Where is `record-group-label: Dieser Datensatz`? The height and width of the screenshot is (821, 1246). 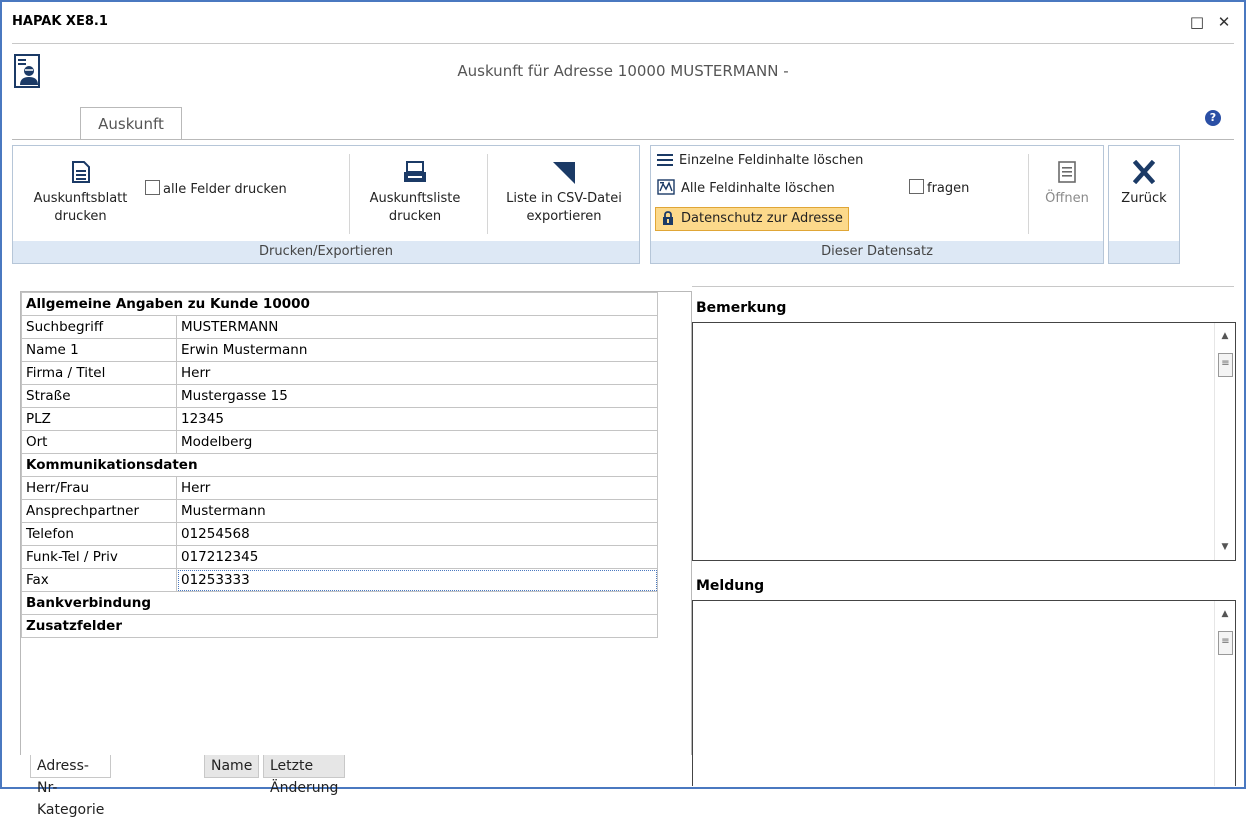
record-group-label: Dieser Datensatz is located at coordinates (877, 252).